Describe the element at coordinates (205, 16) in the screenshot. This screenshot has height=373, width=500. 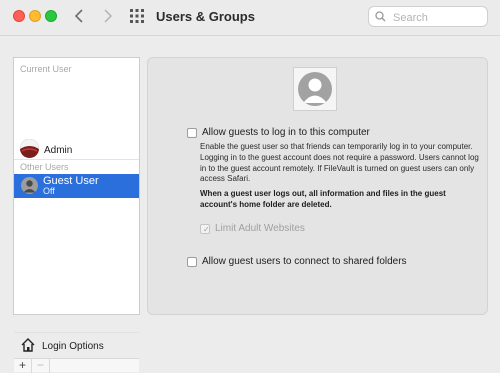
I see `window-title: Users & Groups` at that location.